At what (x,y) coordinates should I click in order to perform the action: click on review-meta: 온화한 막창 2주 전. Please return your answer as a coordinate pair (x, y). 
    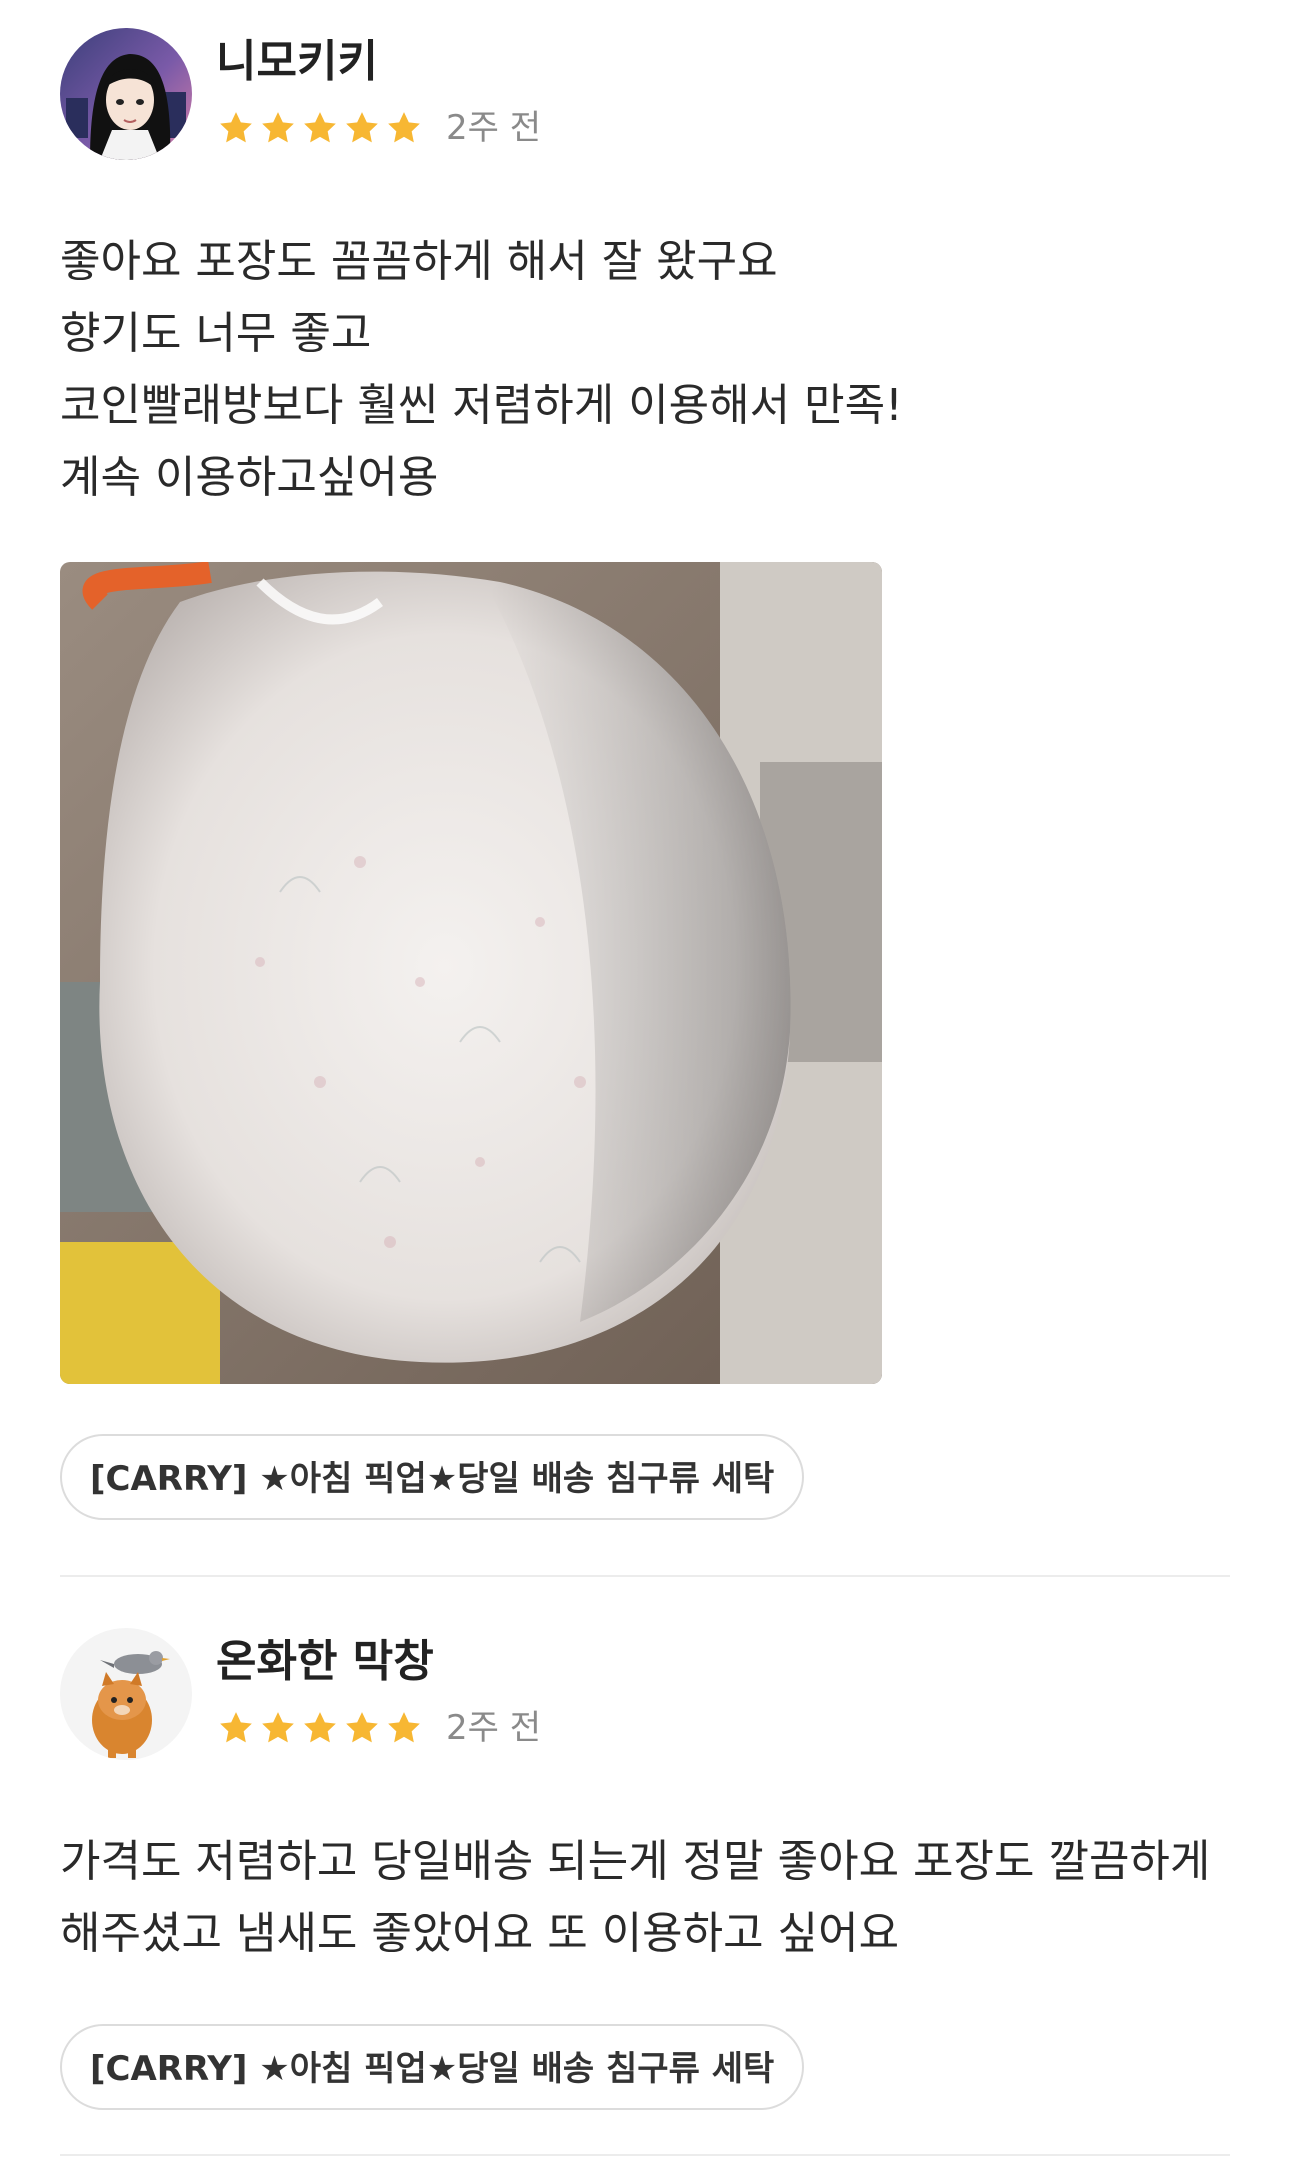
    Looking at the image, I should click on (378, 1689).